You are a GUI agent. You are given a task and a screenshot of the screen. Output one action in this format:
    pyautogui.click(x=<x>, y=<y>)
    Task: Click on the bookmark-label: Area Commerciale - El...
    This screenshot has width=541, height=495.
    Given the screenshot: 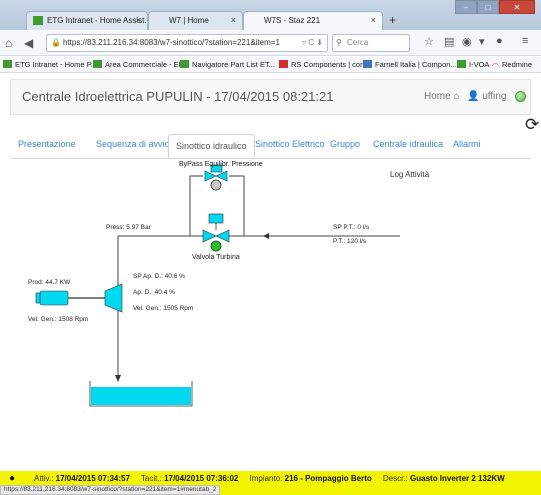 What is the action you would take?
    pyautogui.click(x=146, y=64)
    